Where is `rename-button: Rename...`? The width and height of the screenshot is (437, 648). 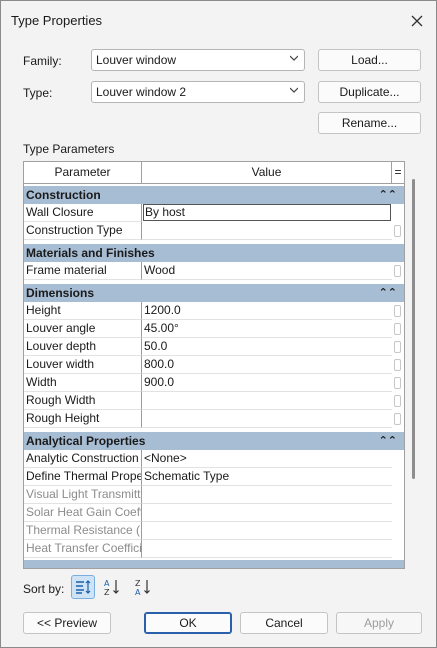
rename-button: Rename... is located at coordinates (369, 123).